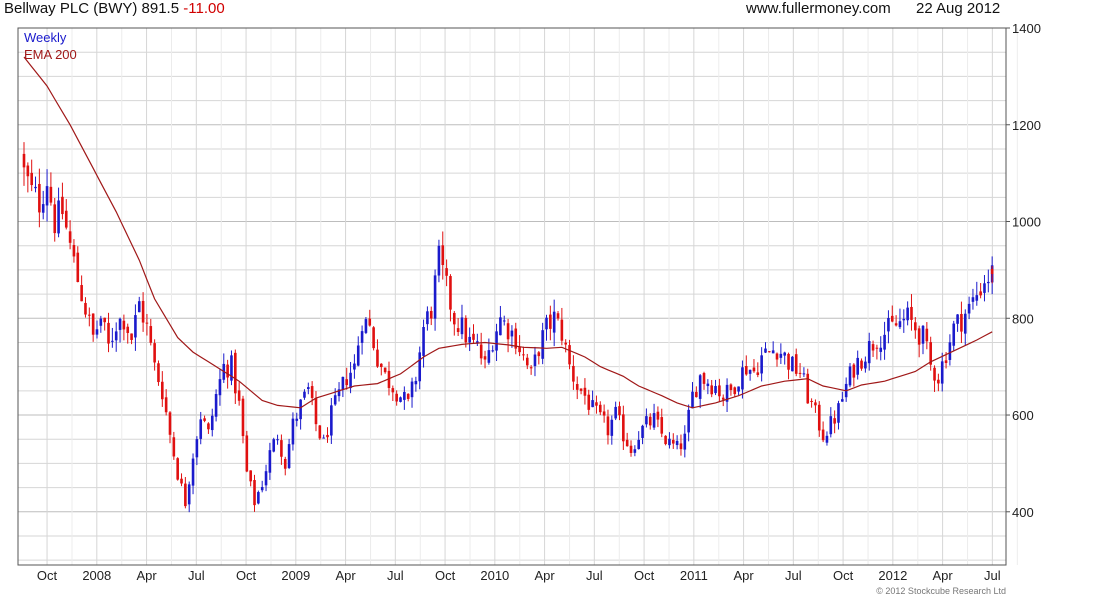 Image resolution: width=1100 pixels, height=600 pixels. I want to click on y-tick-label: 600, so click(1023, 415).